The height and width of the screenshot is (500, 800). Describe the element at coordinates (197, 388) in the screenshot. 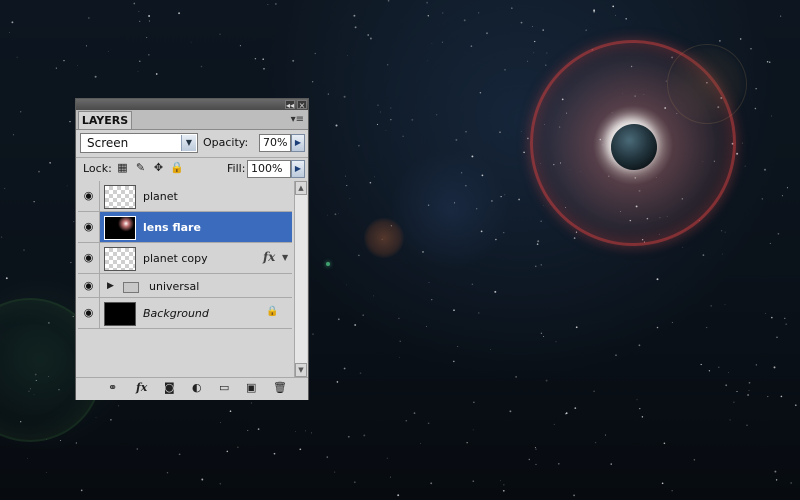

I see `new-adjustment-layer-icon: ◐` at that location.